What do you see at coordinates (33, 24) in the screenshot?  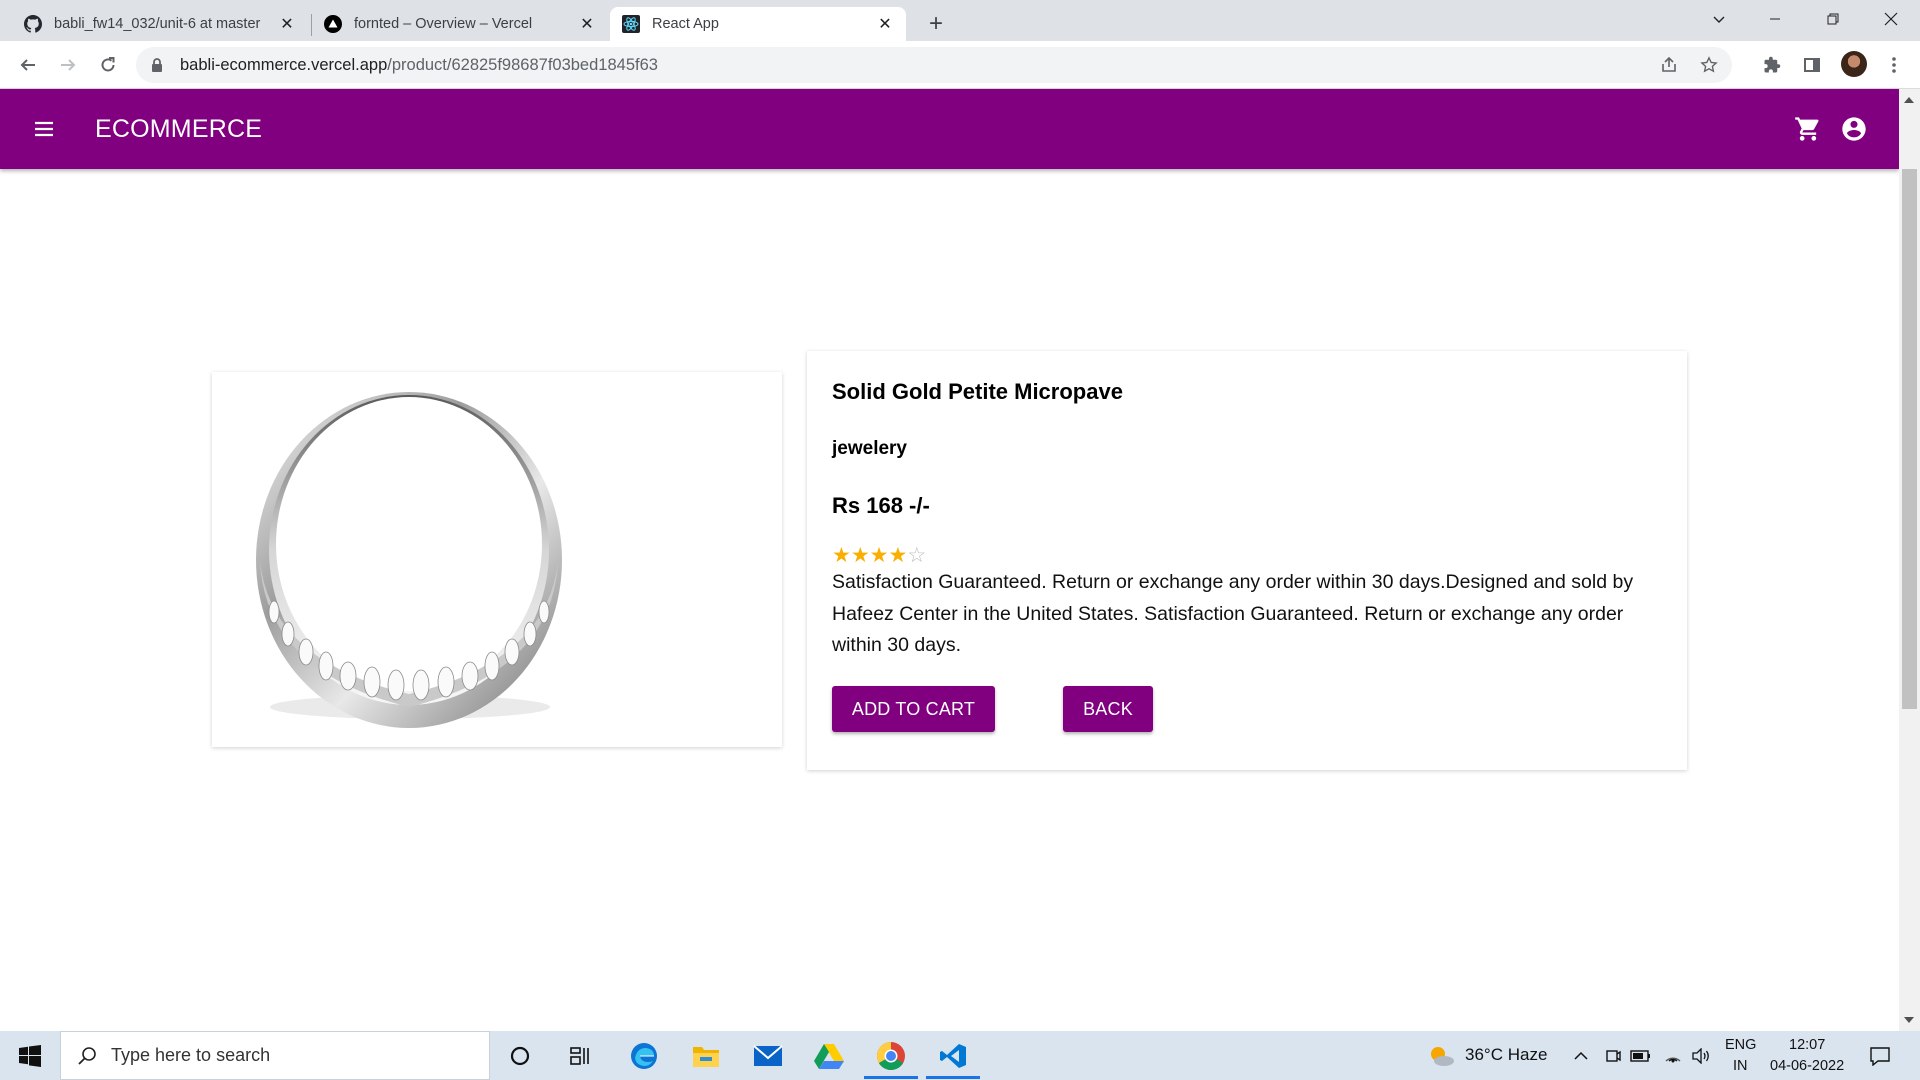 I see `github-icon` at bounding box center [33, 24].